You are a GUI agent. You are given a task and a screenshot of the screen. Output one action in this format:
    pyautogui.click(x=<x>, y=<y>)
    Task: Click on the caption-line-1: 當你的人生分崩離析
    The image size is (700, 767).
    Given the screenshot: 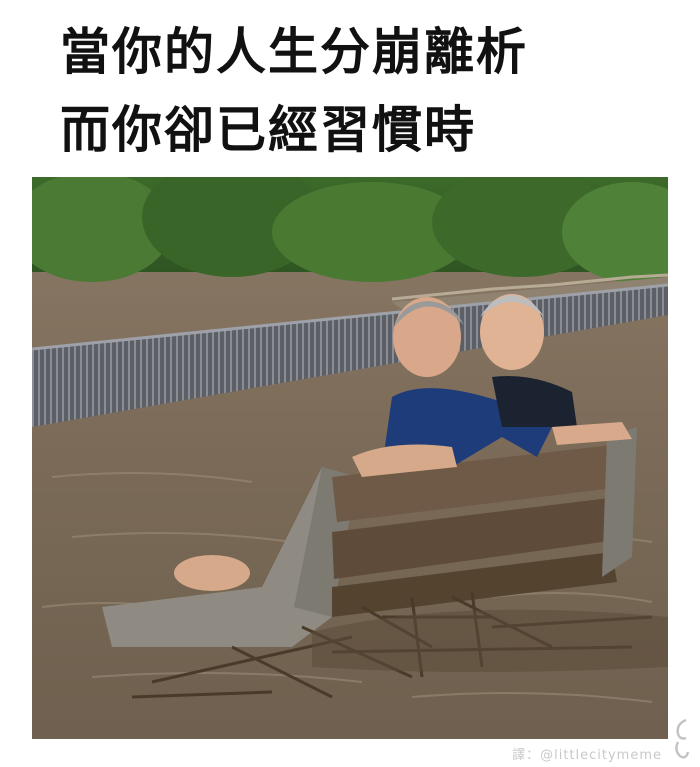 What is the action you would take?
    pyautogui.click(x=294, y=52)
    